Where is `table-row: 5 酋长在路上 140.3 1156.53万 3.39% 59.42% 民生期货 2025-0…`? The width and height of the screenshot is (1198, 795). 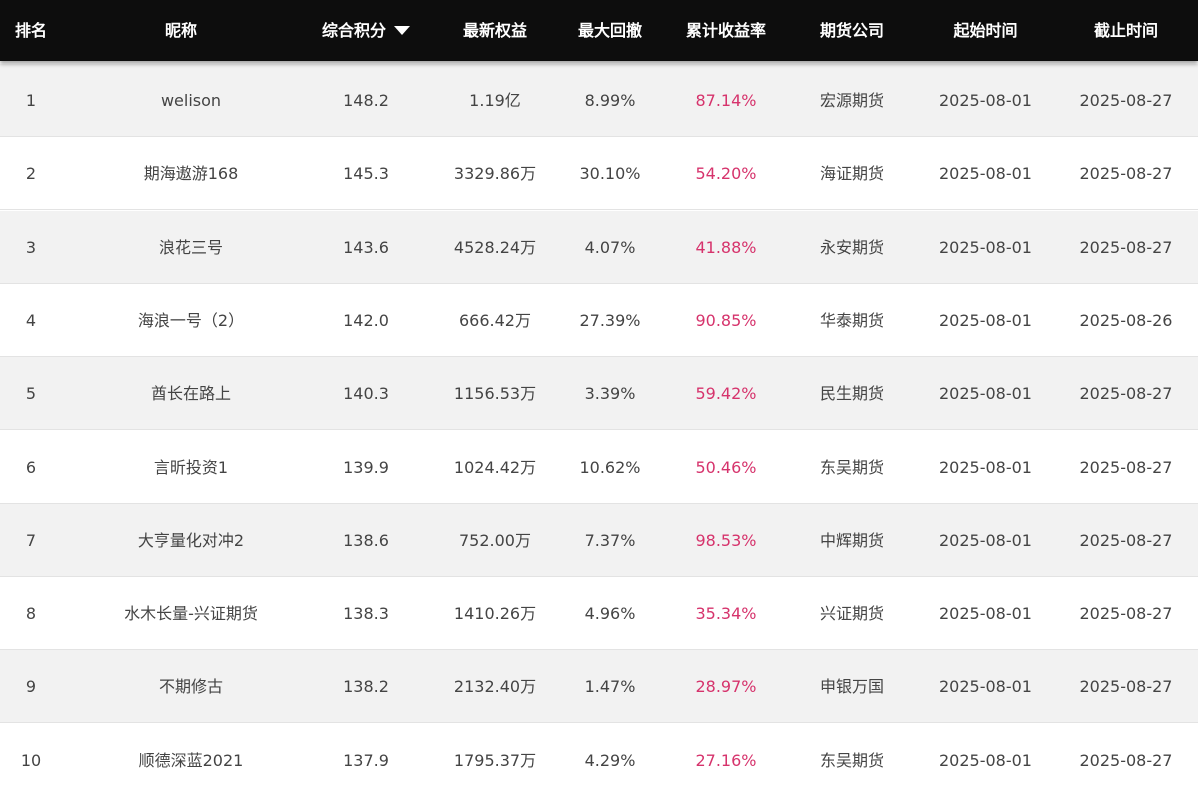 table-row: 5 酋长在路上 140.3 1156.53万 3.39% 59.42% 民生期货 2025-0… is located at coordinates (599, 393).